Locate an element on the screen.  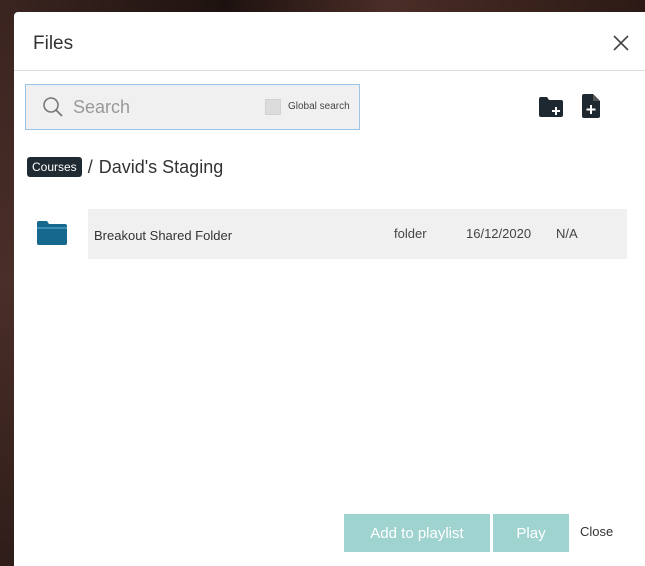
file-name: Breakout Shared Folder is located at coordinates (163, 235).